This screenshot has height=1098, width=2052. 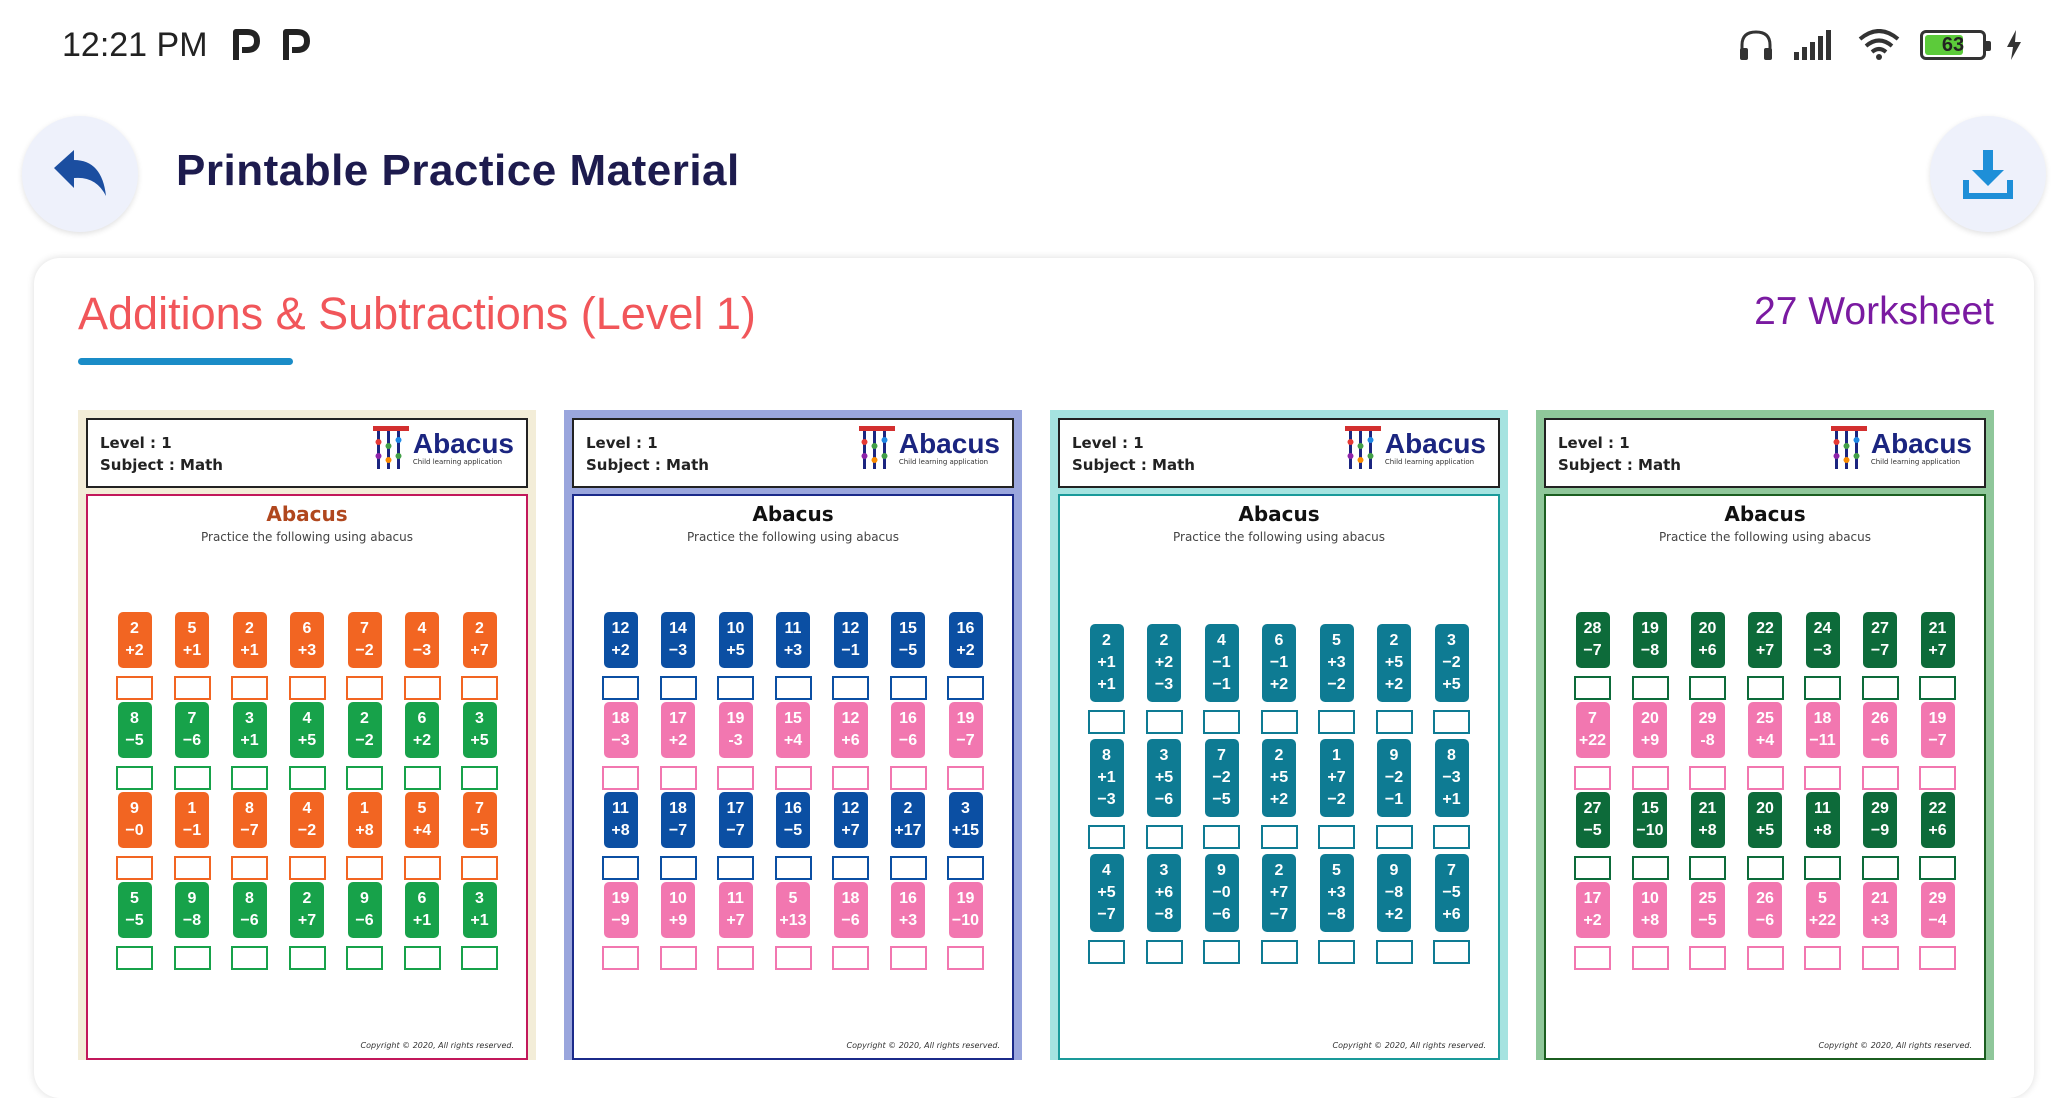 I want to click on problem-tile: 5 +1, so click(x=192, y=640).